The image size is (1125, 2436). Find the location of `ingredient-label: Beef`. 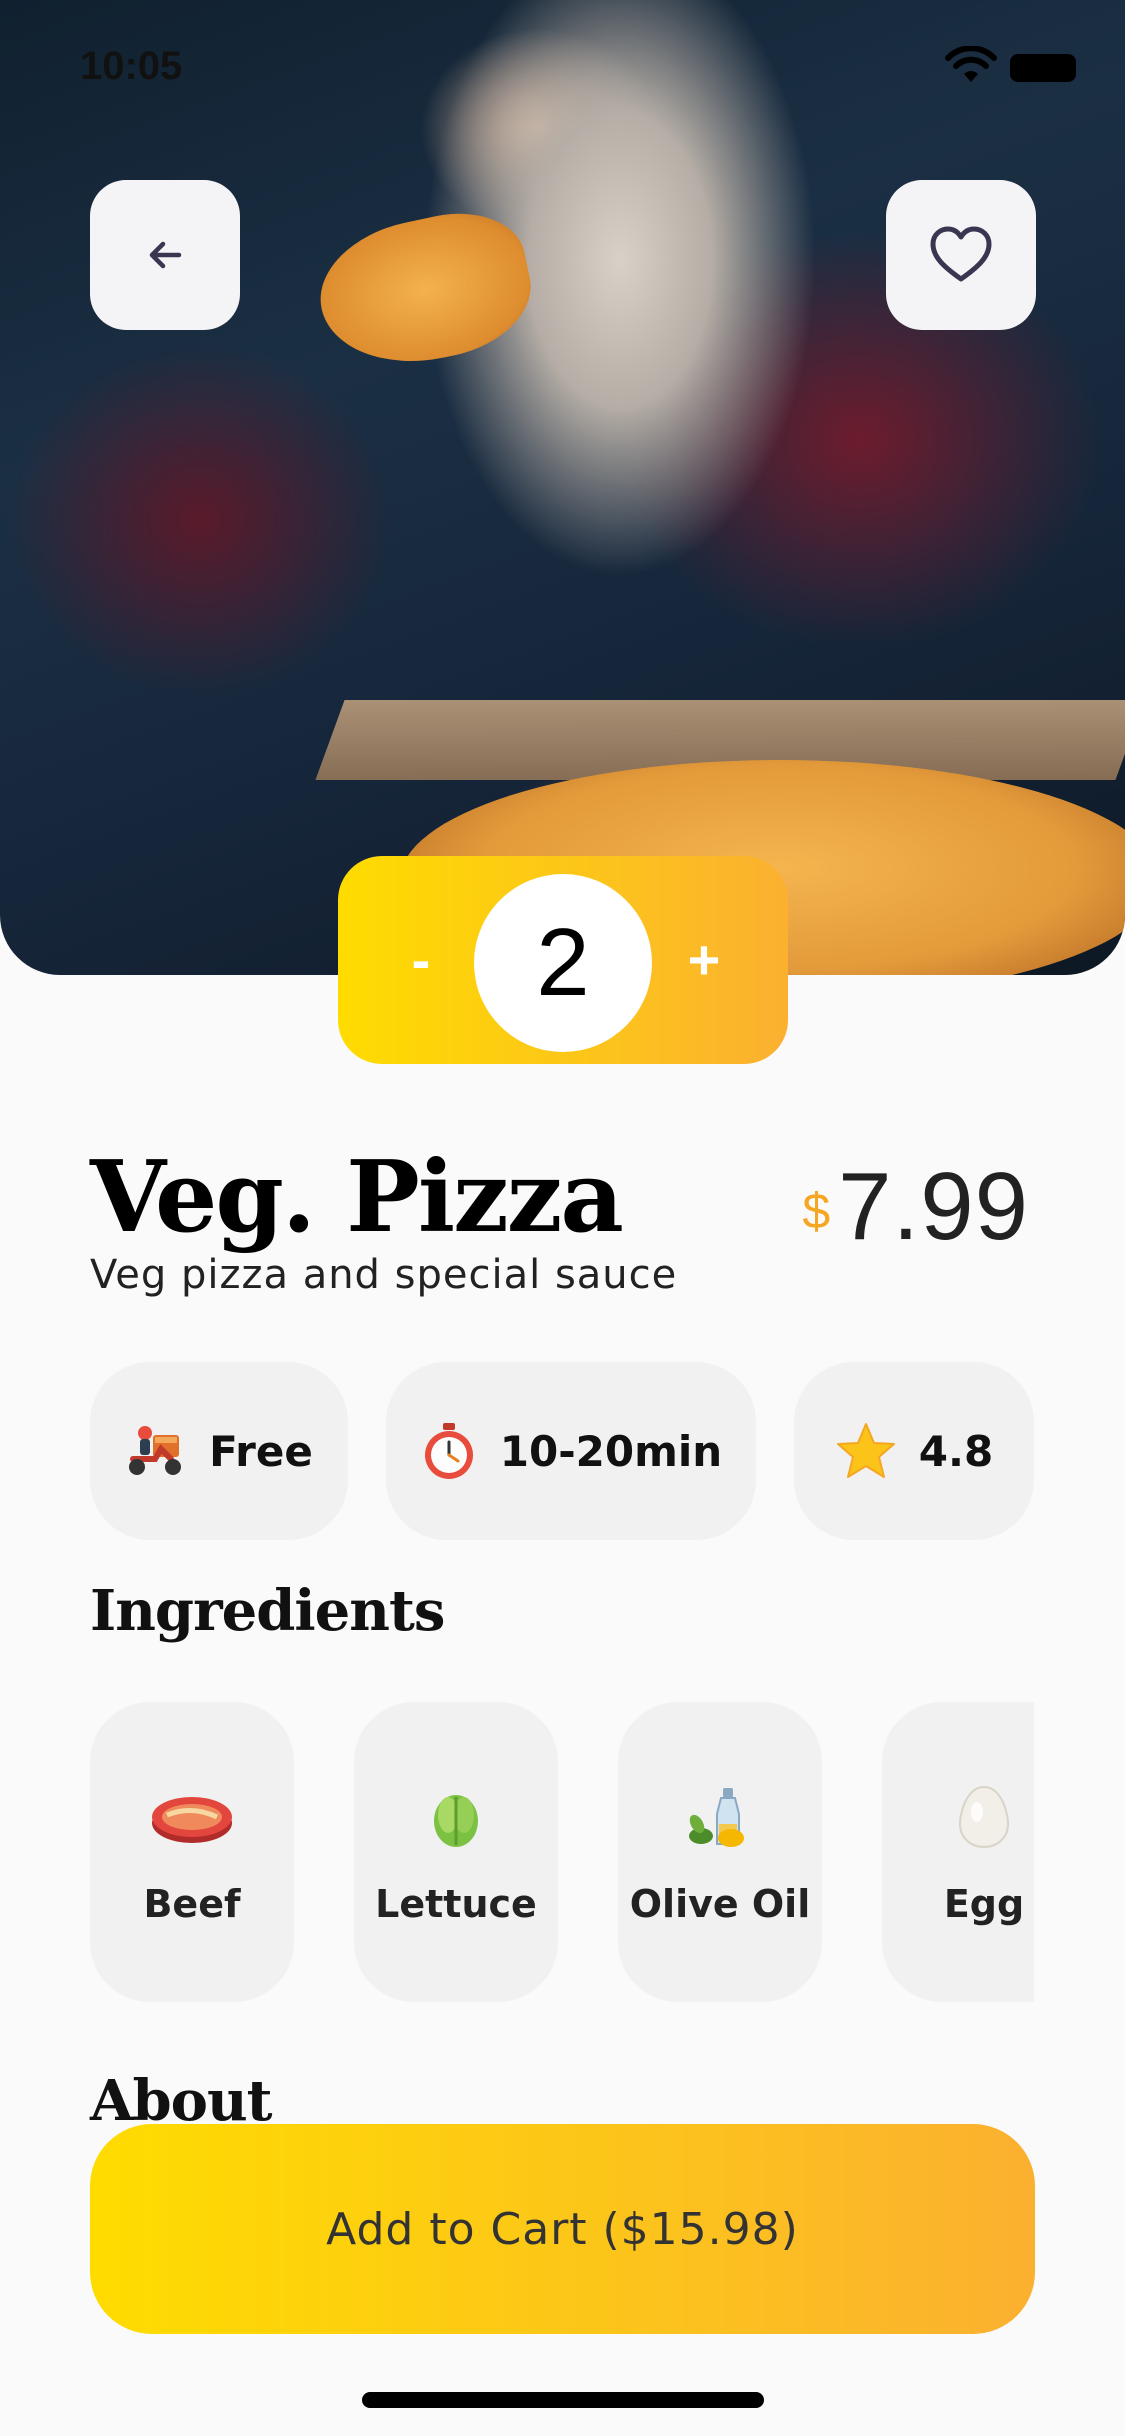

ingredient-label: Beef is located at coordinates (192, 1904).